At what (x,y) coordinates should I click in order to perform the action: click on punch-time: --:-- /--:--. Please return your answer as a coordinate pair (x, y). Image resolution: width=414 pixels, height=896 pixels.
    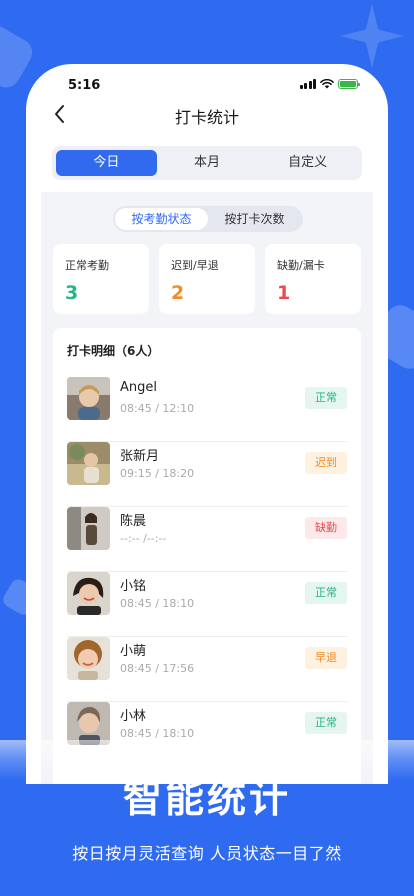
    Looking at the image, I should click on (143, 538).